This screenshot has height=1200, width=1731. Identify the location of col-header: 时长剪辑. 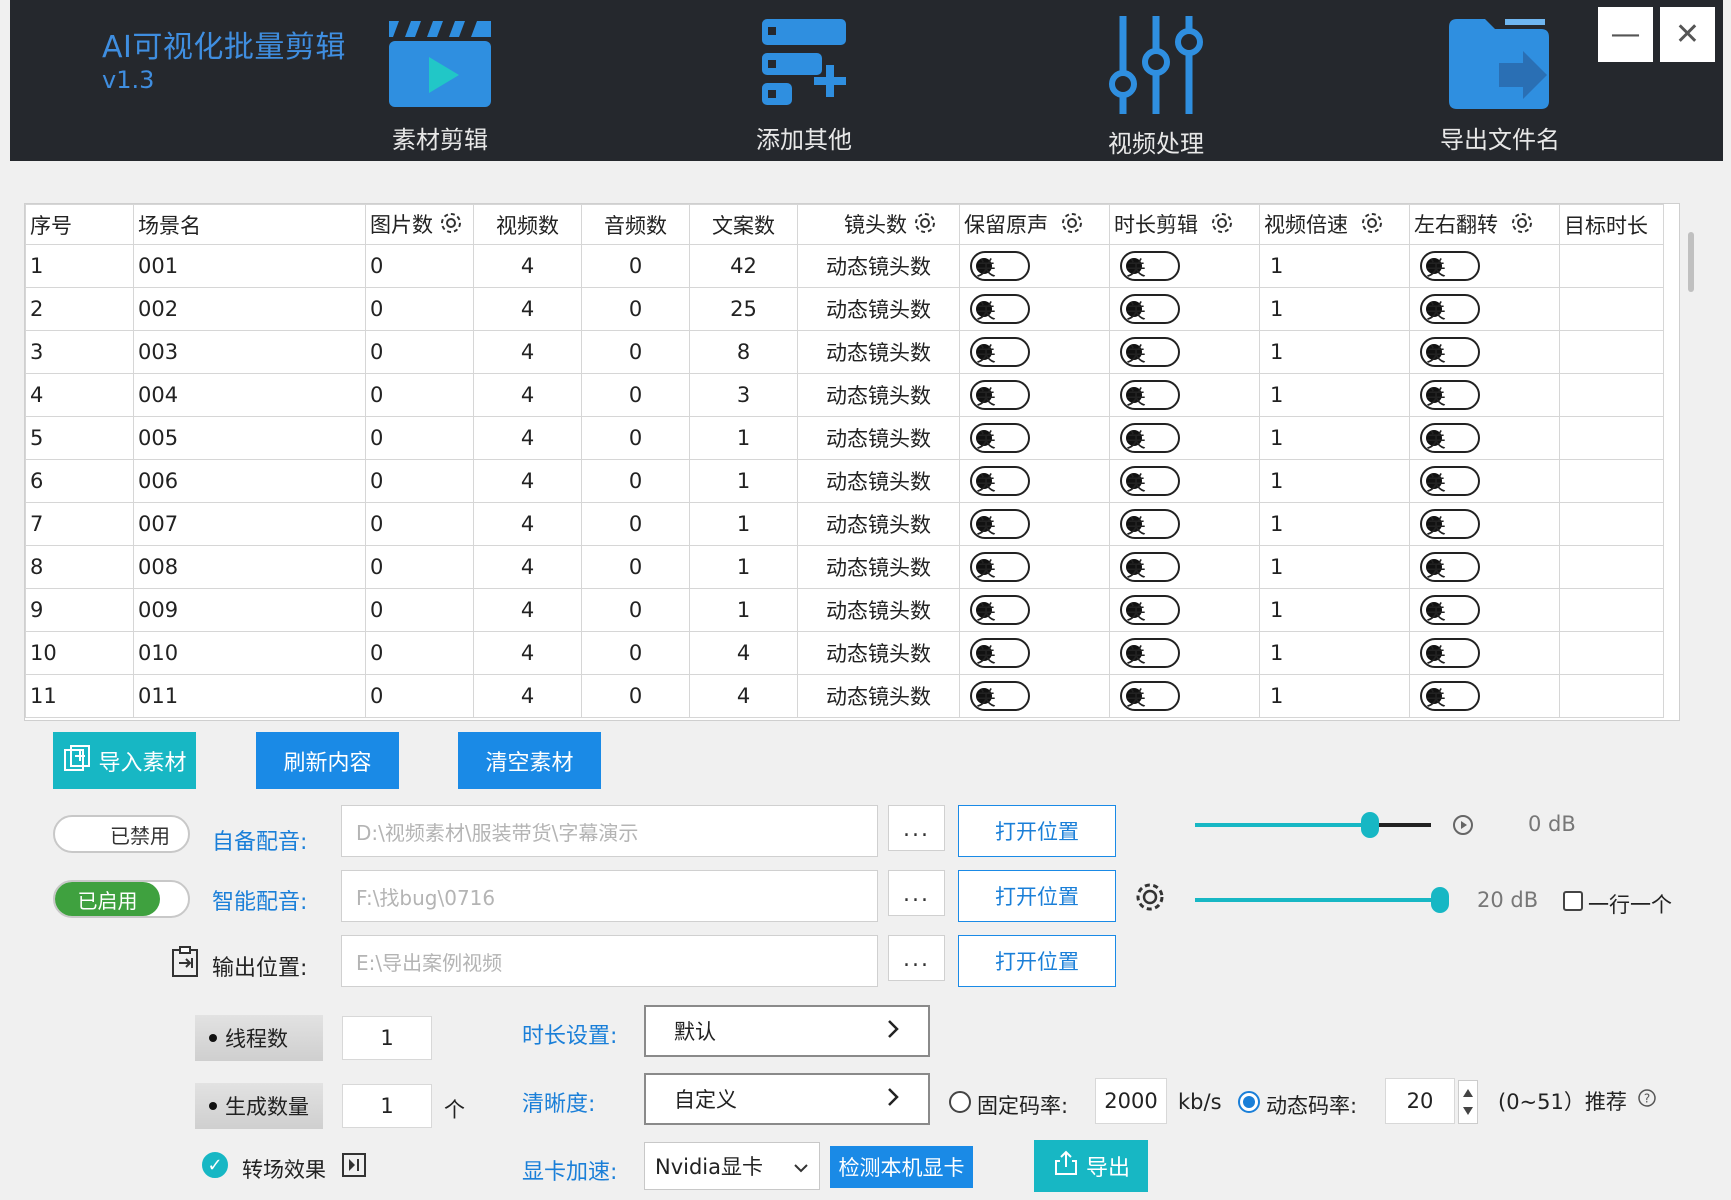
(1184, 224).